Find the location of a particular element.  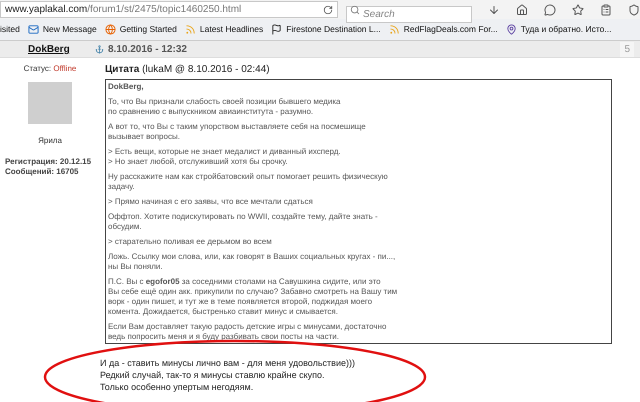

quote-paragraph: Если Вам доставляет такую радость детские игры с минусами, достаточно ведь попросить меня и я буду разбивать свои посты на части. is located at coordinates (248, 332).